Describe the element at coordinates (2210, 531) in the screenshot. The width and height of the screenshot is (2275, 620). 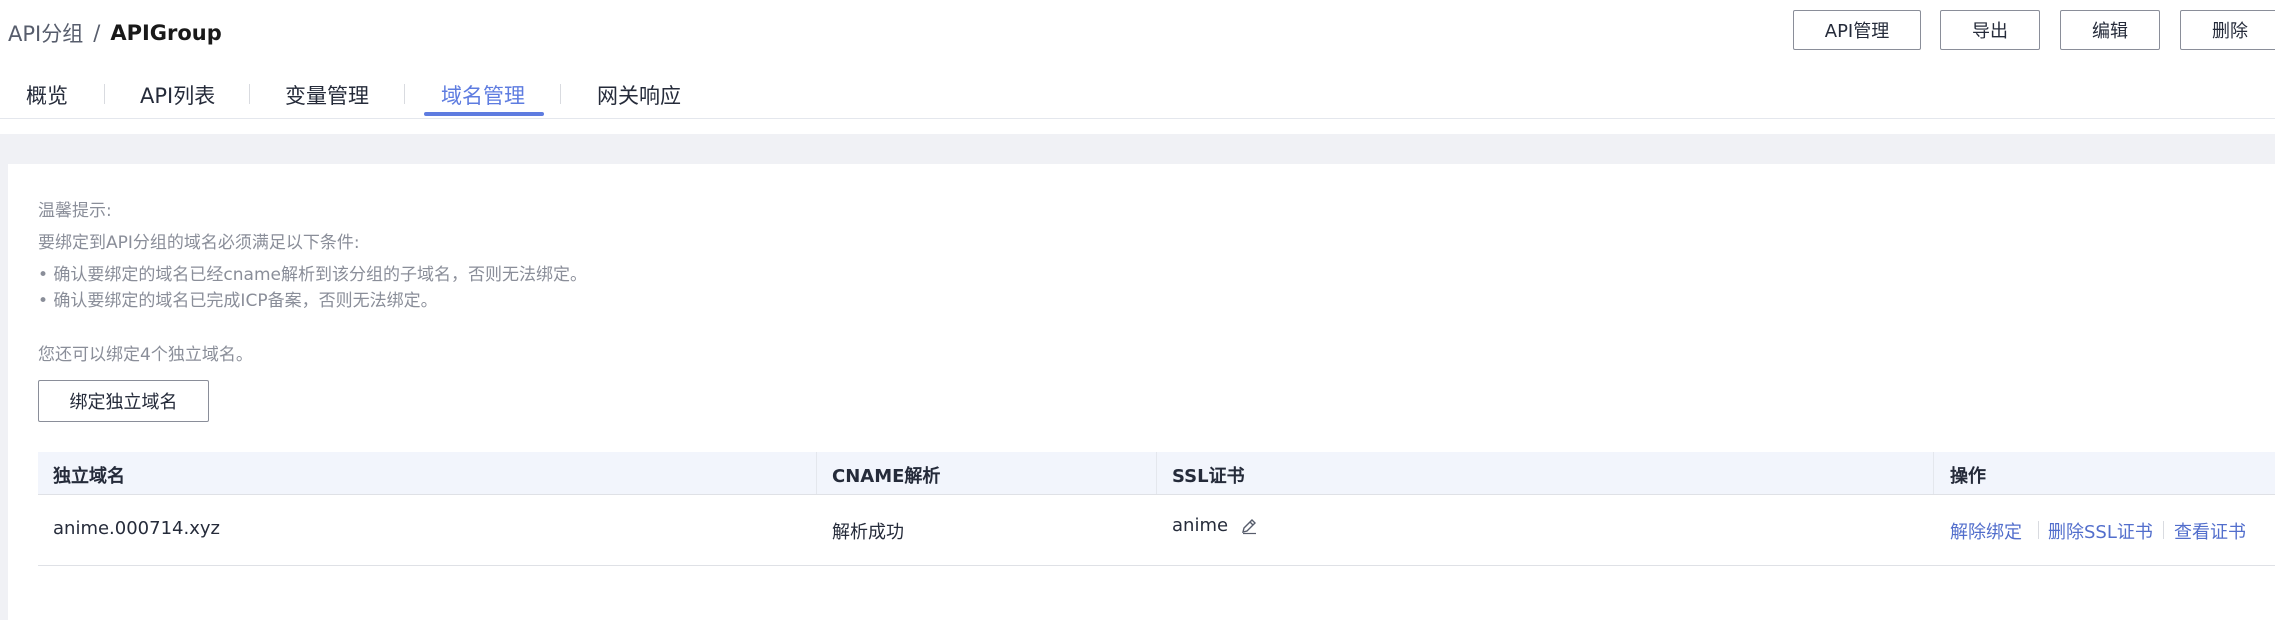
I see `view-cert-link: 查看证书` at that location.